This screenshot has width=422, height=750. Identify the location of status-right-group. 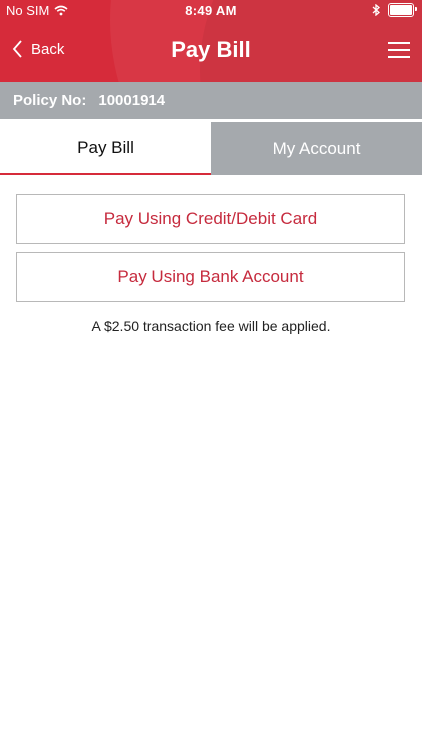
(394, 10).